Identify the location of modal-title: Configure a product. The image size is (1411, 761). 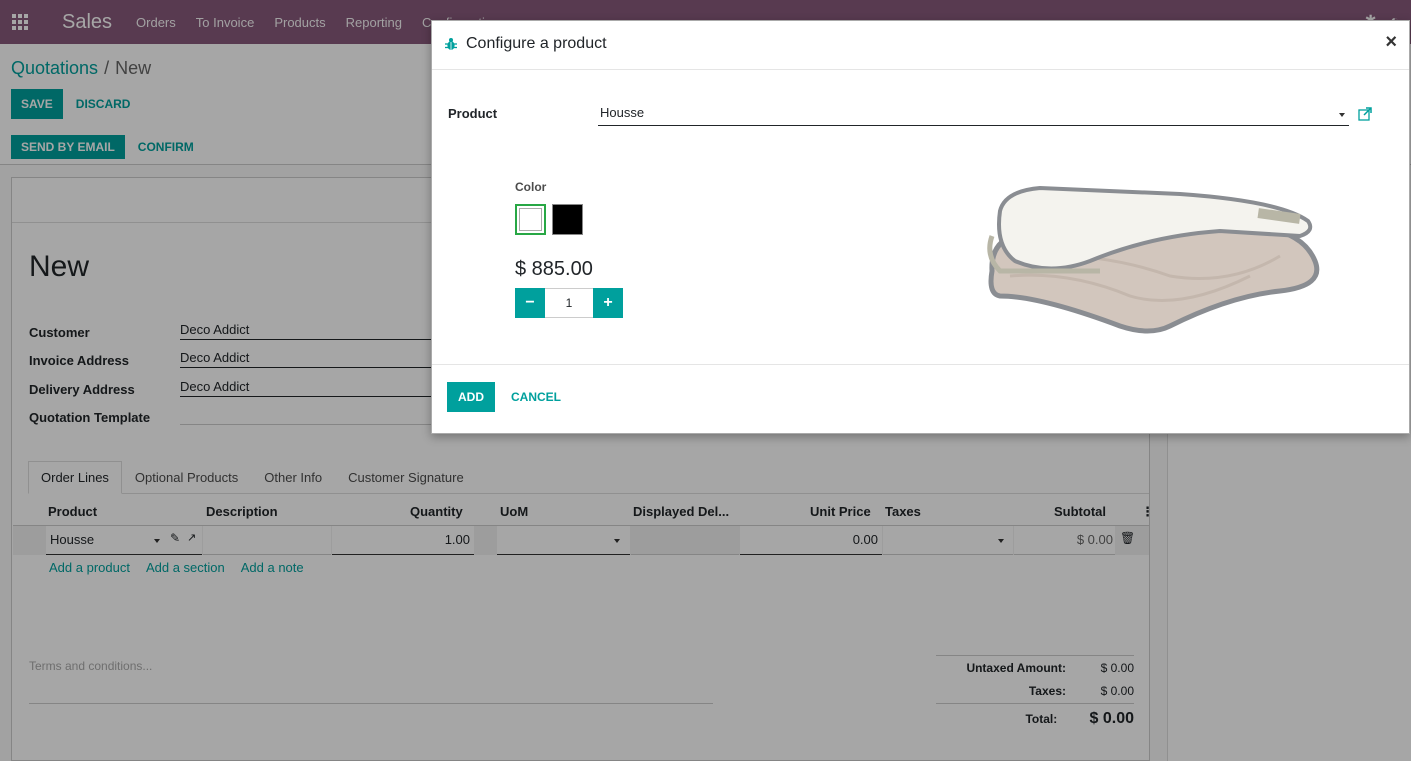
(536, 43).